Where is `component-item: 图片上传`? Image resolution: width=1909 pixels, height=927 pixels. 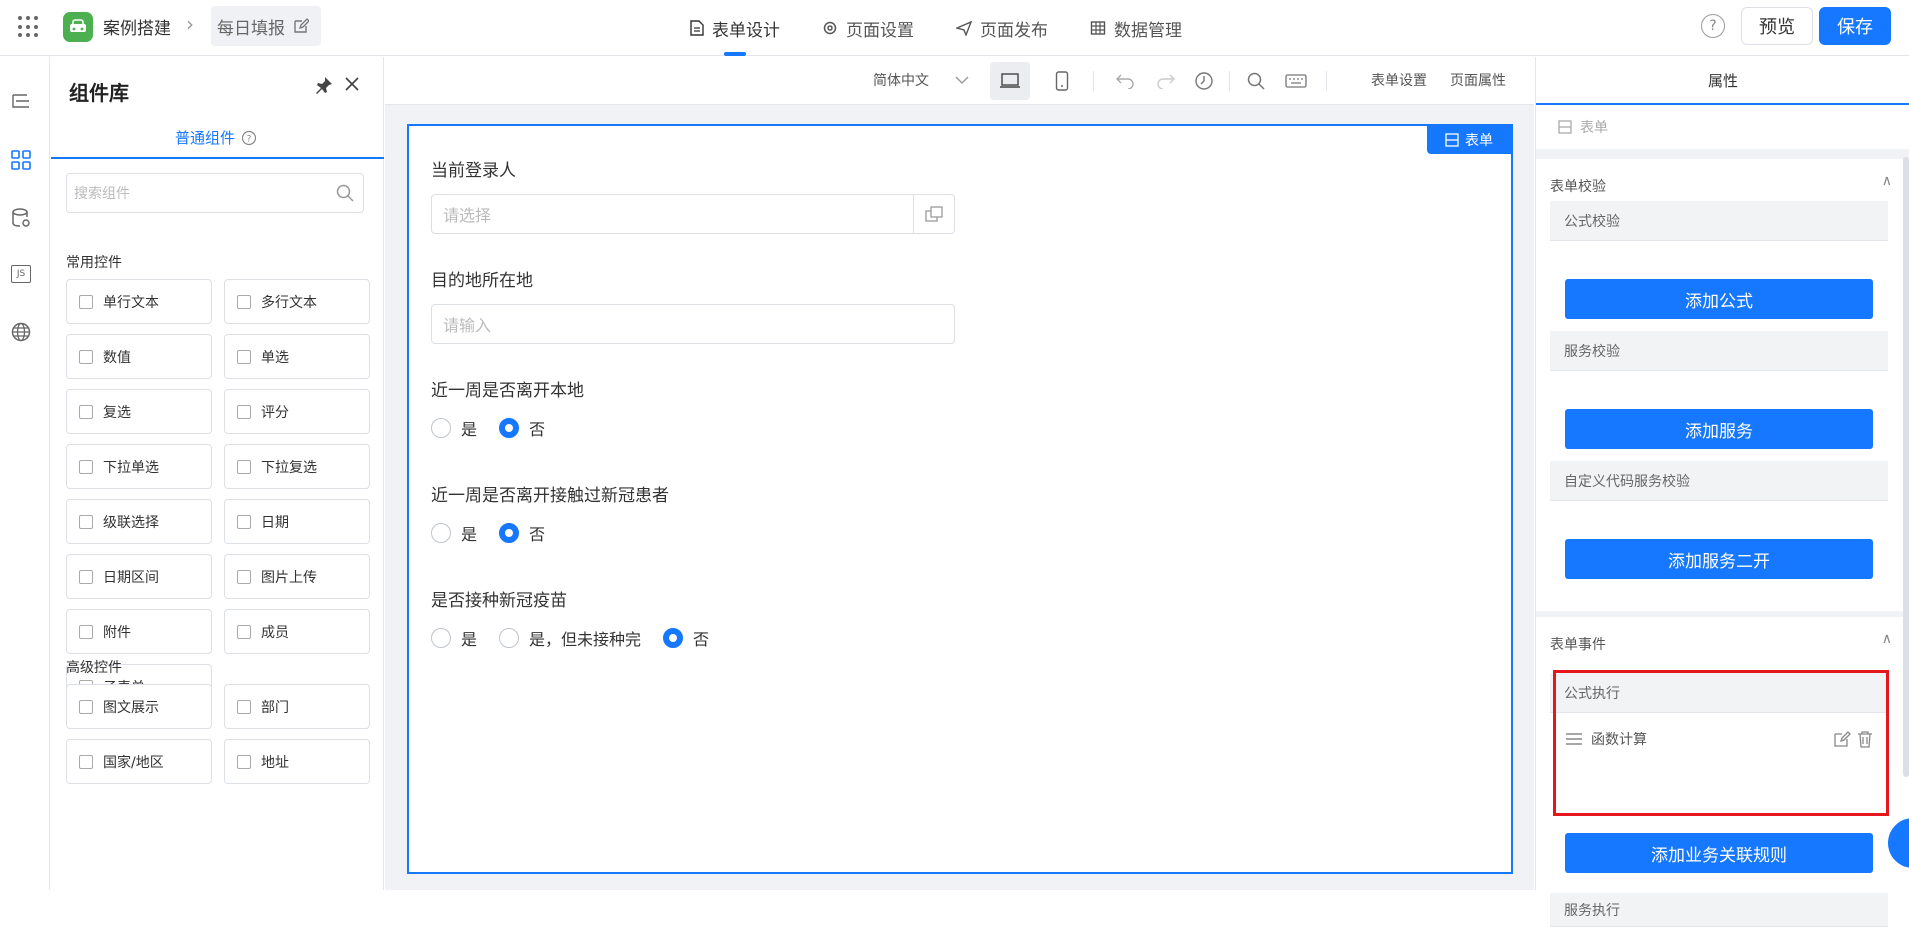
component-item: 图片上传 is located at coordinates (297, 576).